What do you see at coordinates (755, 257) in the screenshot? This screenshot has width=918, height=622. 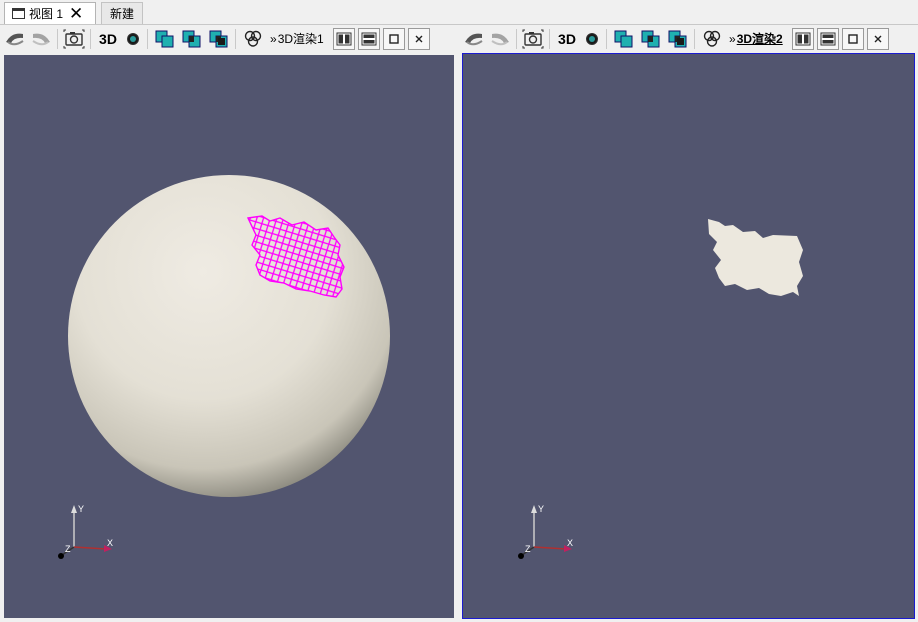 I see `extracted-patch` at bounding box center [755, 257].